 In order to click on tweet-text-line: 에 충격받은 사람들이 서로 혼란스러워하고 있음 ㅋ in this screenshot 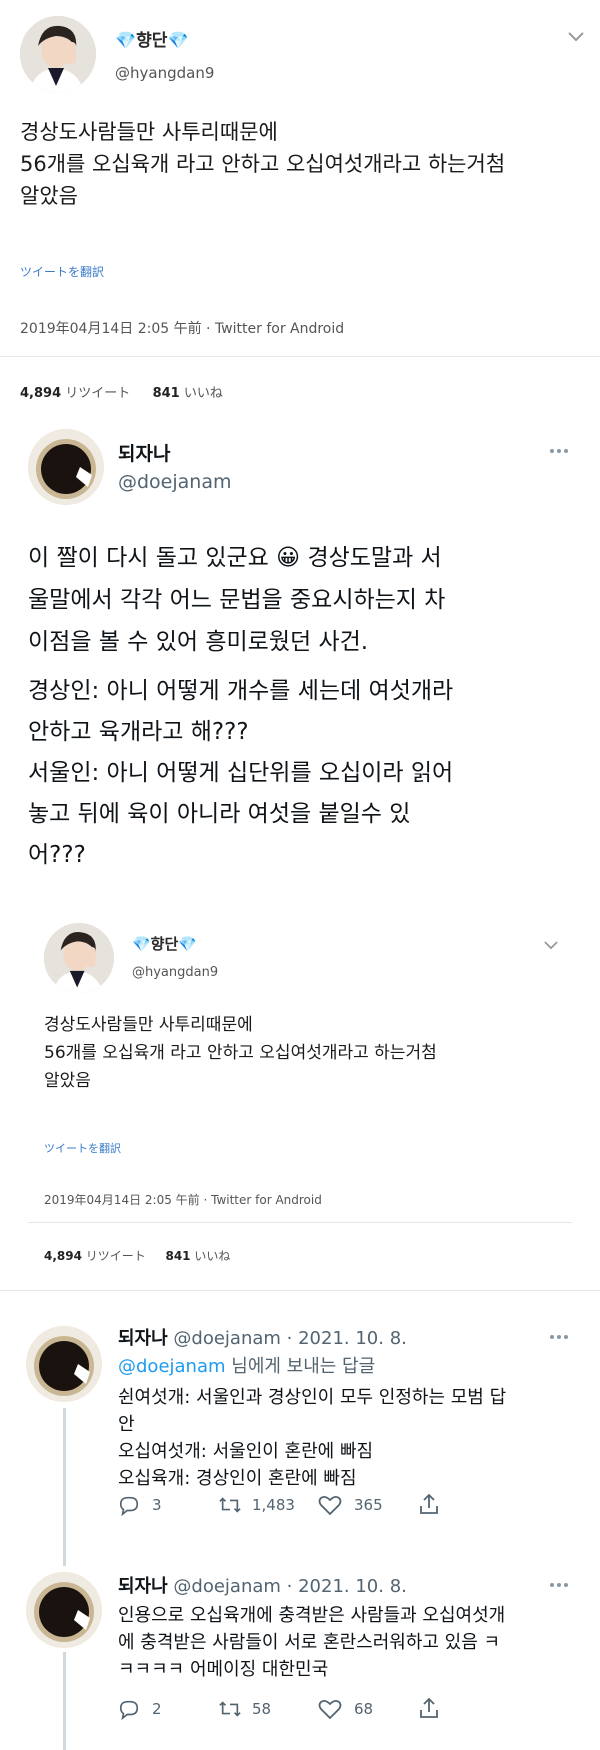, I will do `click(309, 1642)`.